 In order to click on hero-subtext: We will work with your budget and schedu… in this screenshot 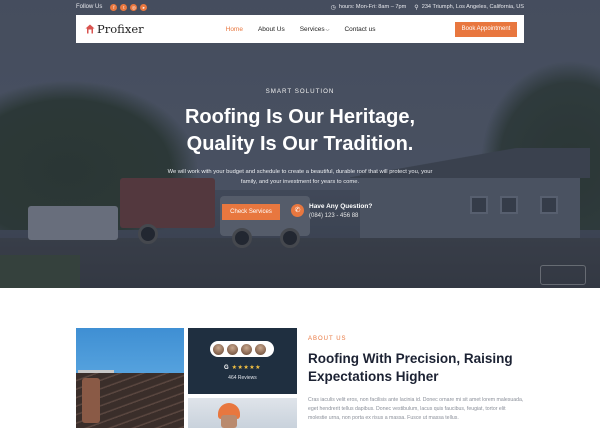, I will do `click(300, 177)`.